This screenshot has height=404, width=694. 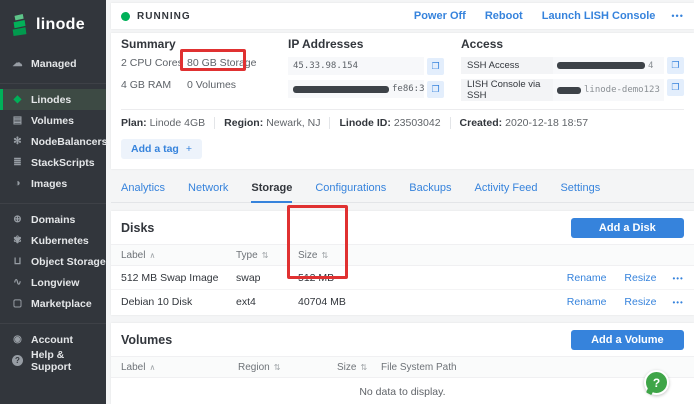 What do you see at coordinates (163, 123) in the screenshot?
I see `meta-plan: Plan: Linode 4GB` at bounding box center [163, 123].